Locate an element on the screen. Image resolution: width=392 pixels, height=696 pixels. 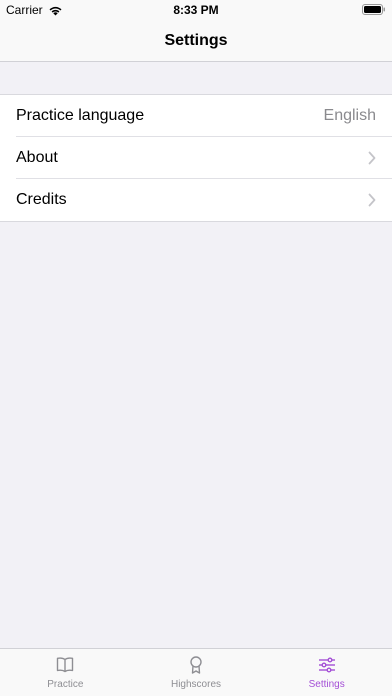
book-icon is located at coordinates (65, 665).